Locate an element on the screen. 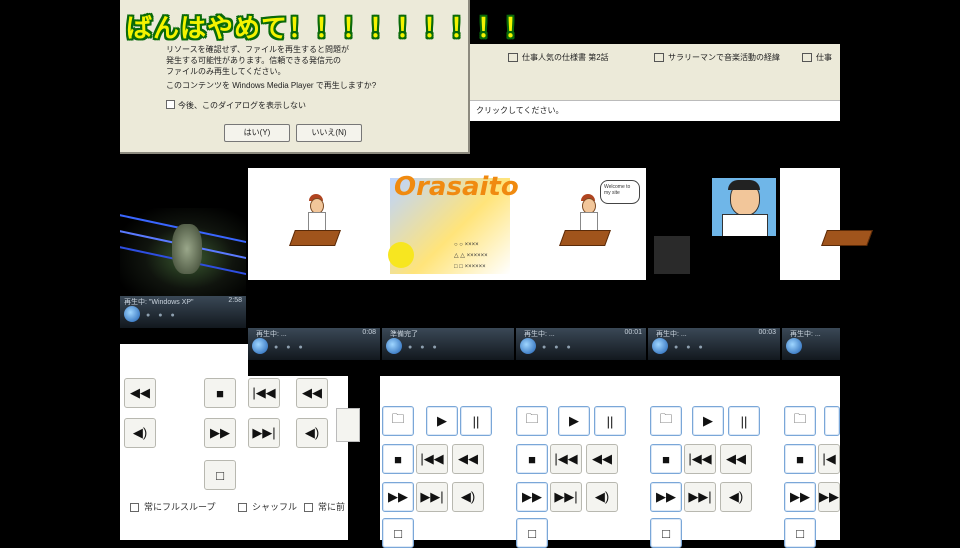 This screenshot has height=548, width=960. stop-icon: ■ is located at coordinates (220, 393).